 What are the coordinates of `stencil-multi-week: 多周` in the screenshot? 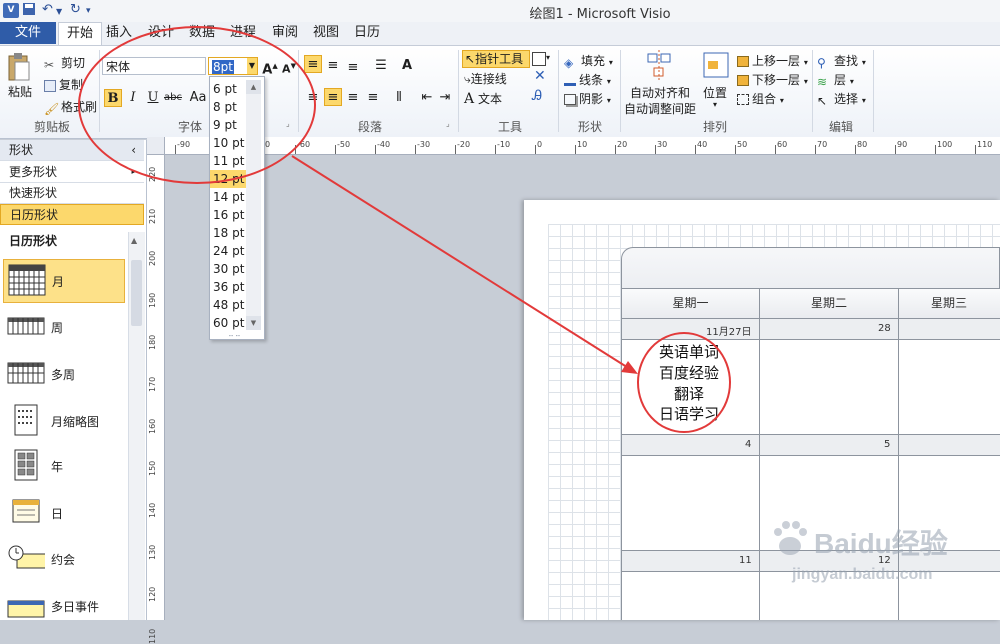 It's located at (63, 374).